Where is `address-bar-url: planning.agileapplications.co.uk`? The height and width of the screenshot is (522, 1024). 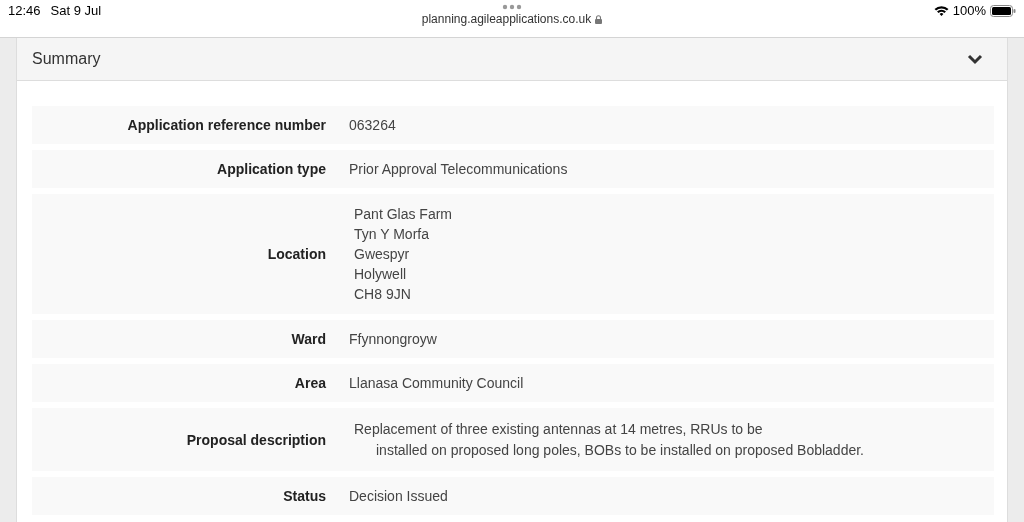
address-bar-url: planning.agileapplications.co.uk is located at coordinates (506, 19).